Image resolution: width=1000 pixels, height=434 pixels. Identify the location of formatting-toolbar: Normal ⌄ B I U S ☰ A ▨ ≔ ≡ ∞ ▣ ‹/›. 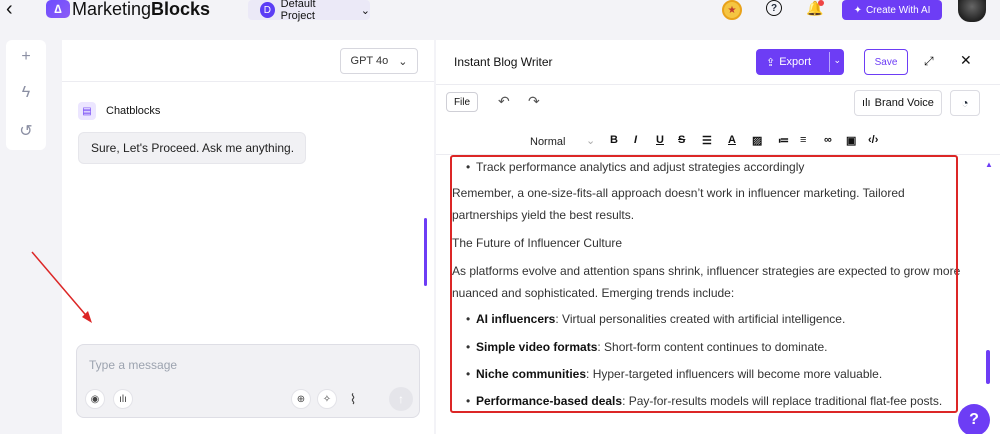
(718, 141).